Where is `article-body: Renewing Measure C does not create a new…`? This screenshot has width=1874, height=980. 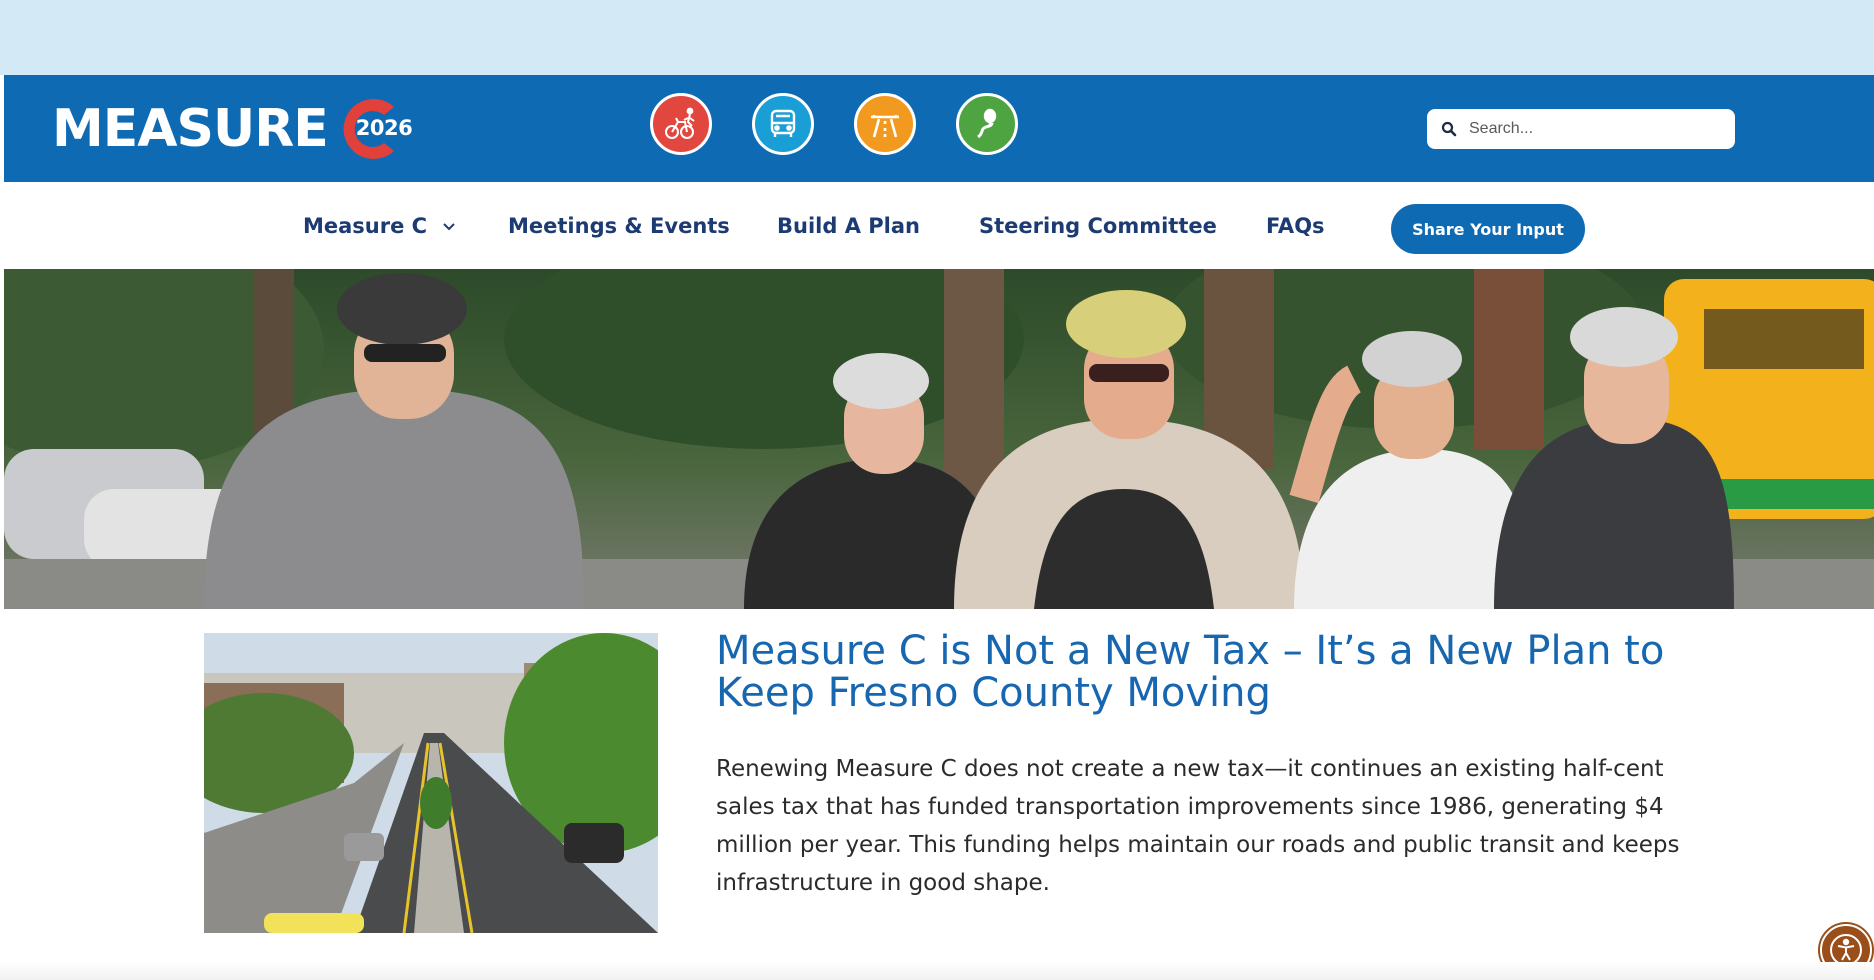
article-body: Renewing Measure C does not create a new… is located at coordinates (1198, 826).